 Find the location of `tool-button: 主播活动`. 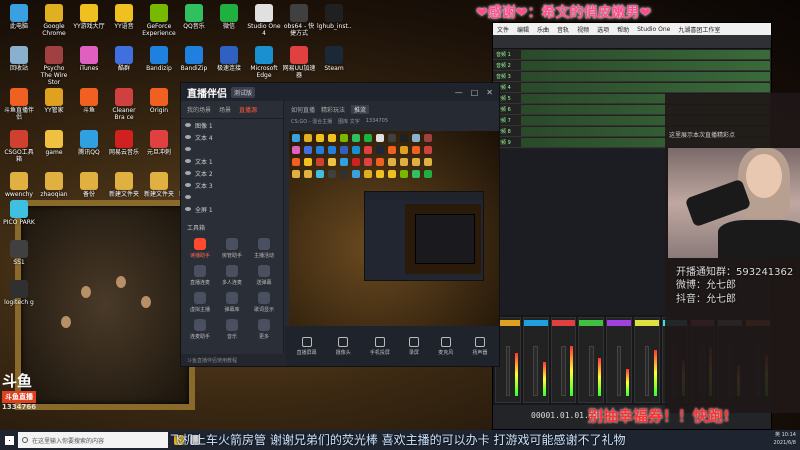

tool-button: 主播活动 is located at coordinates (264, 248).